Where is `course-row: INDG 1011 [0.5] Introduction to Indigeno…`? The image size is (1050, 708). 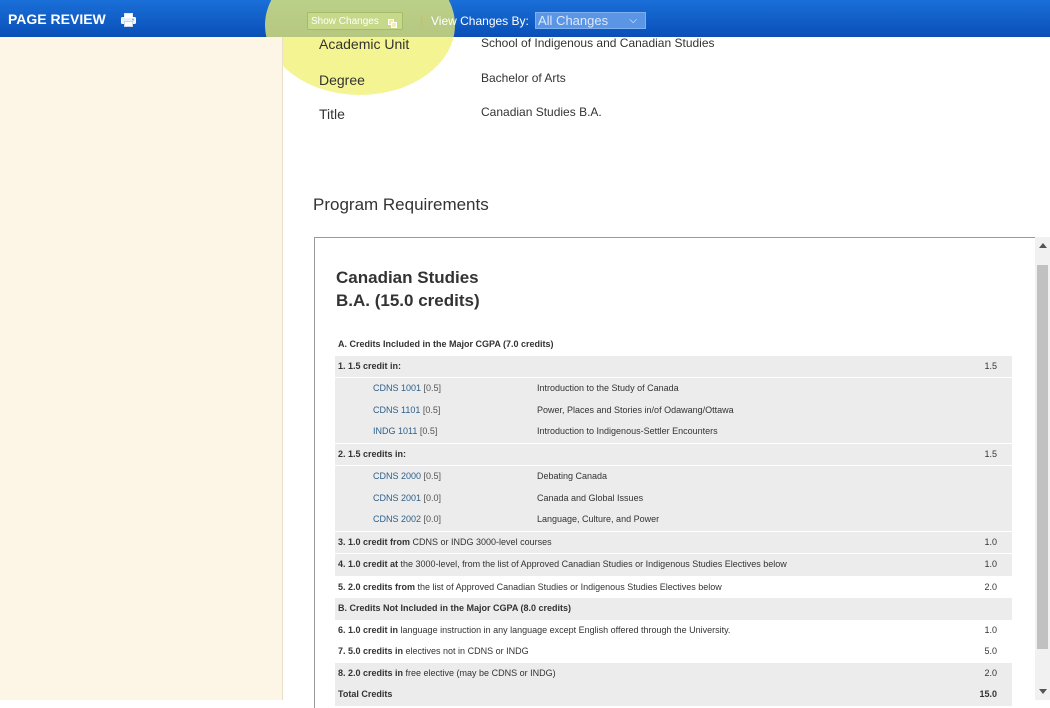 course-row: INDG 1011 [0.5] Introduction to Indigeno… is located at coordinates (673, 432).